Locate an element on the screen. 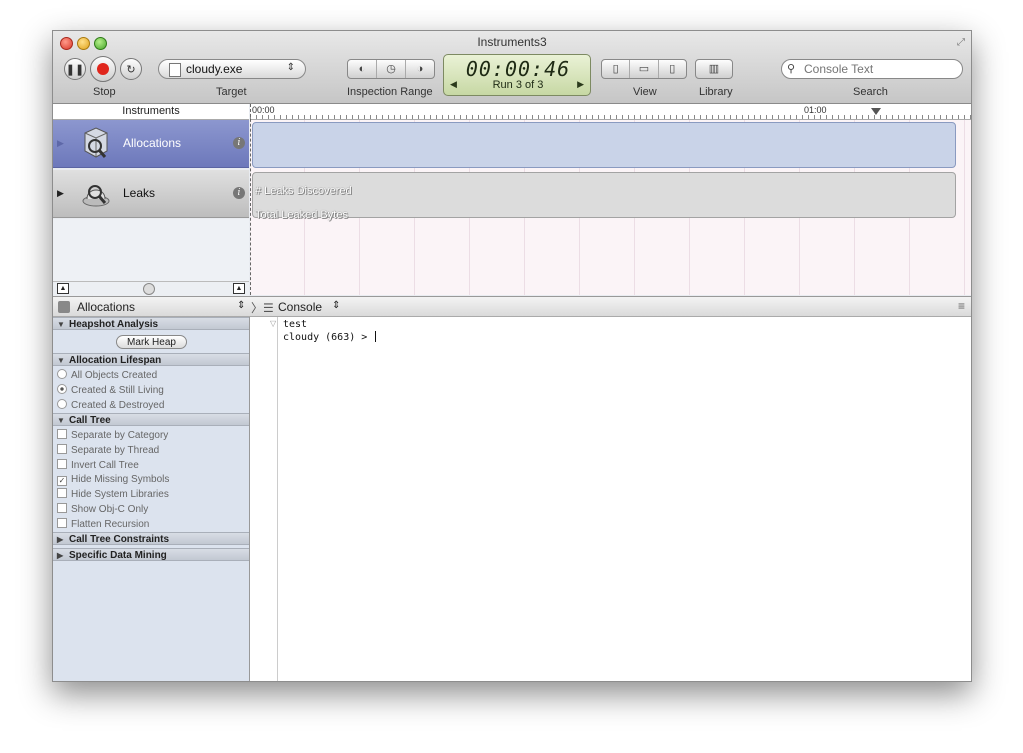 This screenshot has width=1023, height=753. view-bottom-pane-button: ▭ is located at coordinates (644, 69).